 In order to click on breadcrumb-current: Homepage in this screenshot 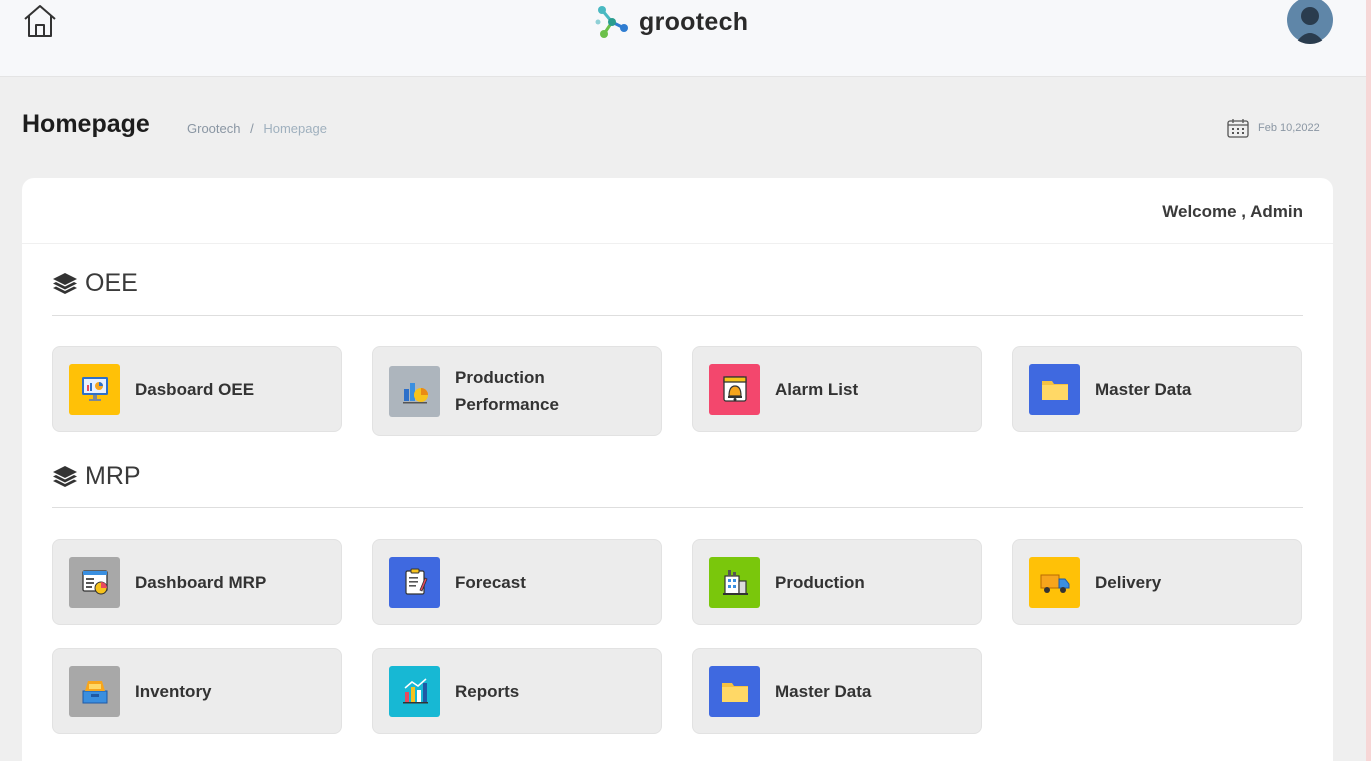, I will do `click(295, 128)`.